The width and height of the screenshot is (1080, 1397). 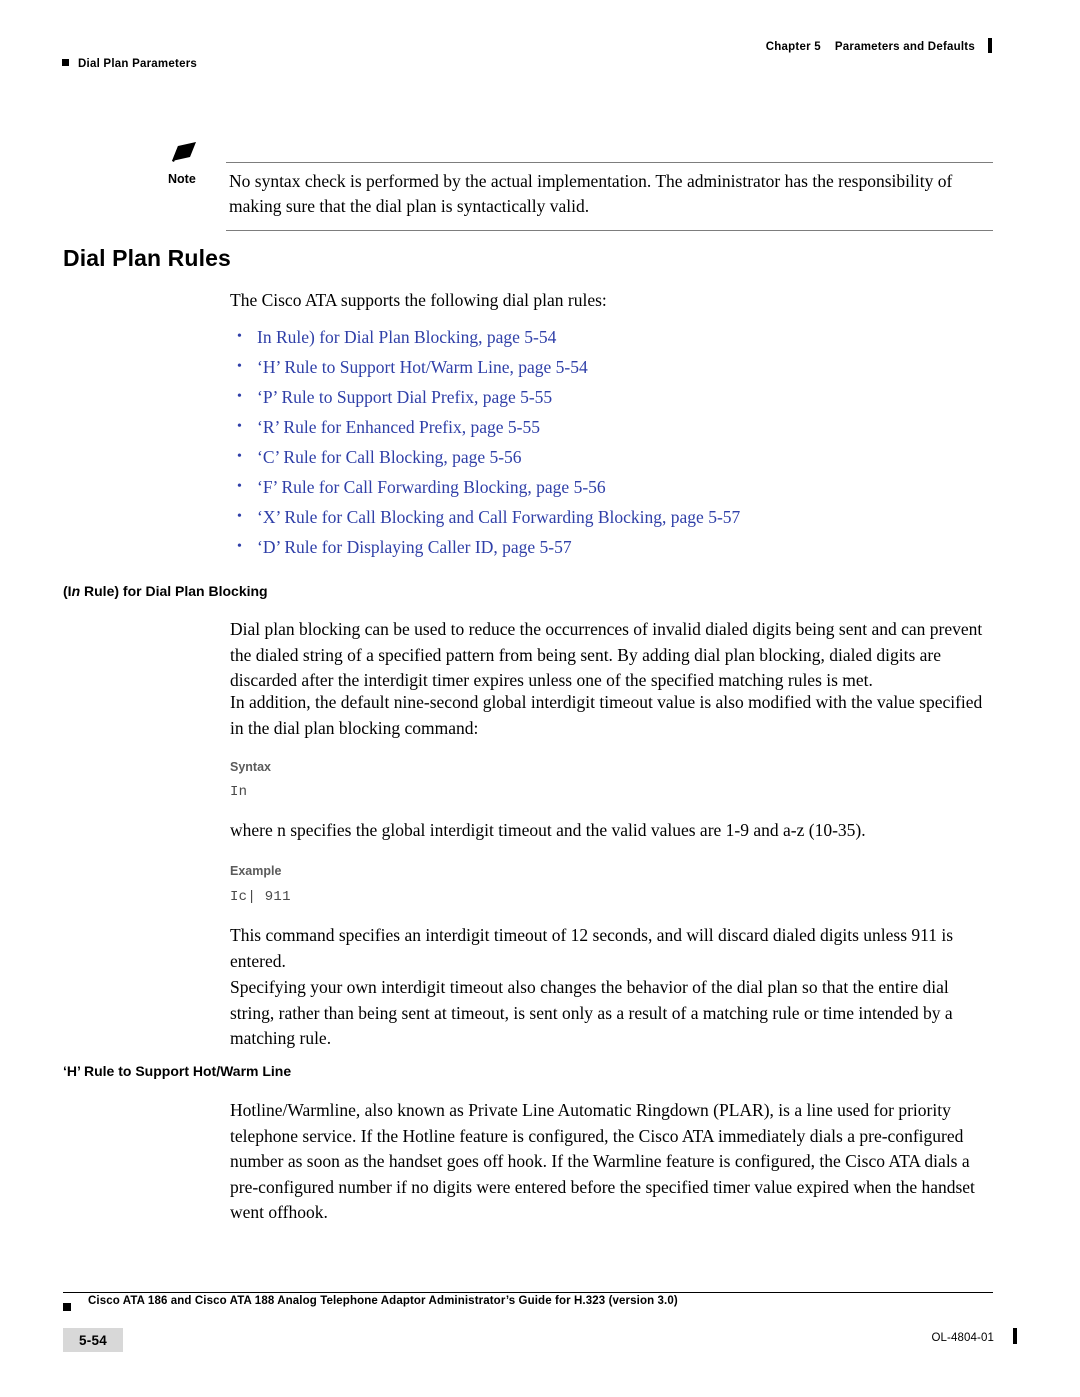 I want to click on header-chapter: Chapter 5, so click(x=793, y=47).